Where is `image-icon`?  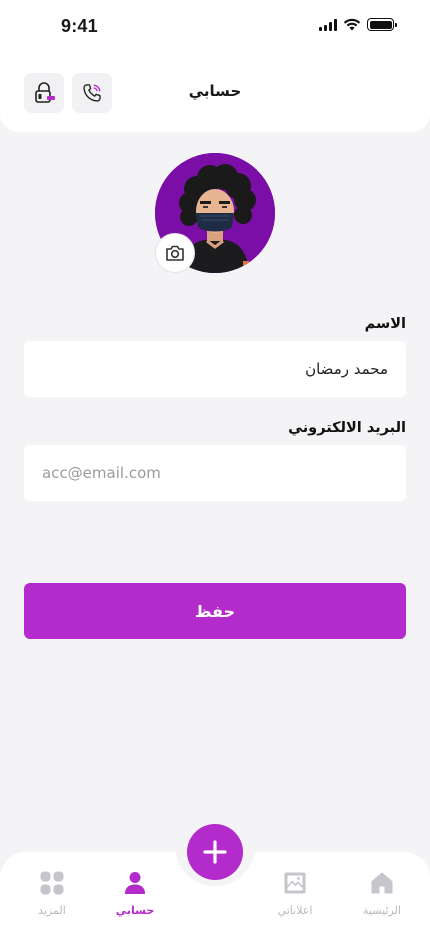
image-icon is located at coordinates (295, 883).